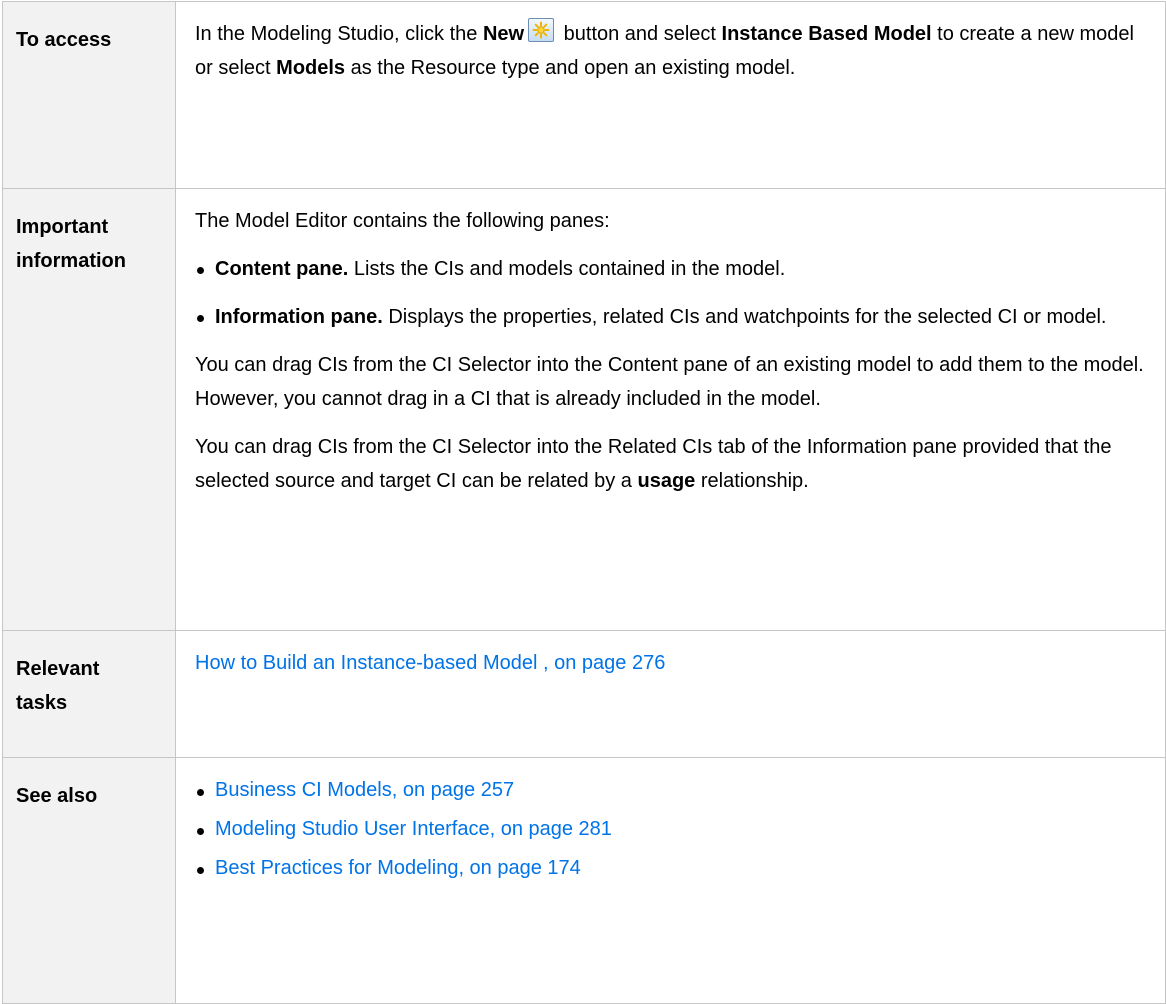 The image size is (1166, 1004). I want to click on label-important-information: Important information, so click(89, 409).